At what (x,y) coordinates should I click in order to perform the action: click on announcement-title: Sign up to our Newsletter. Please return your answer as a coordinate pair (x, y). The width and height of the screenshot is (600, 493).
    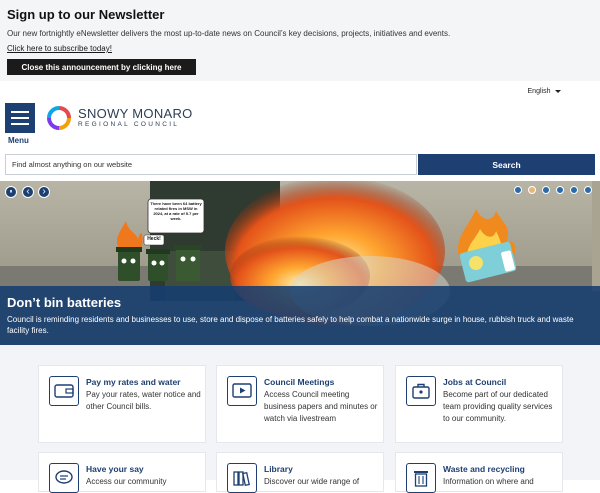
    Looking at the image, I should click on (86, 14).